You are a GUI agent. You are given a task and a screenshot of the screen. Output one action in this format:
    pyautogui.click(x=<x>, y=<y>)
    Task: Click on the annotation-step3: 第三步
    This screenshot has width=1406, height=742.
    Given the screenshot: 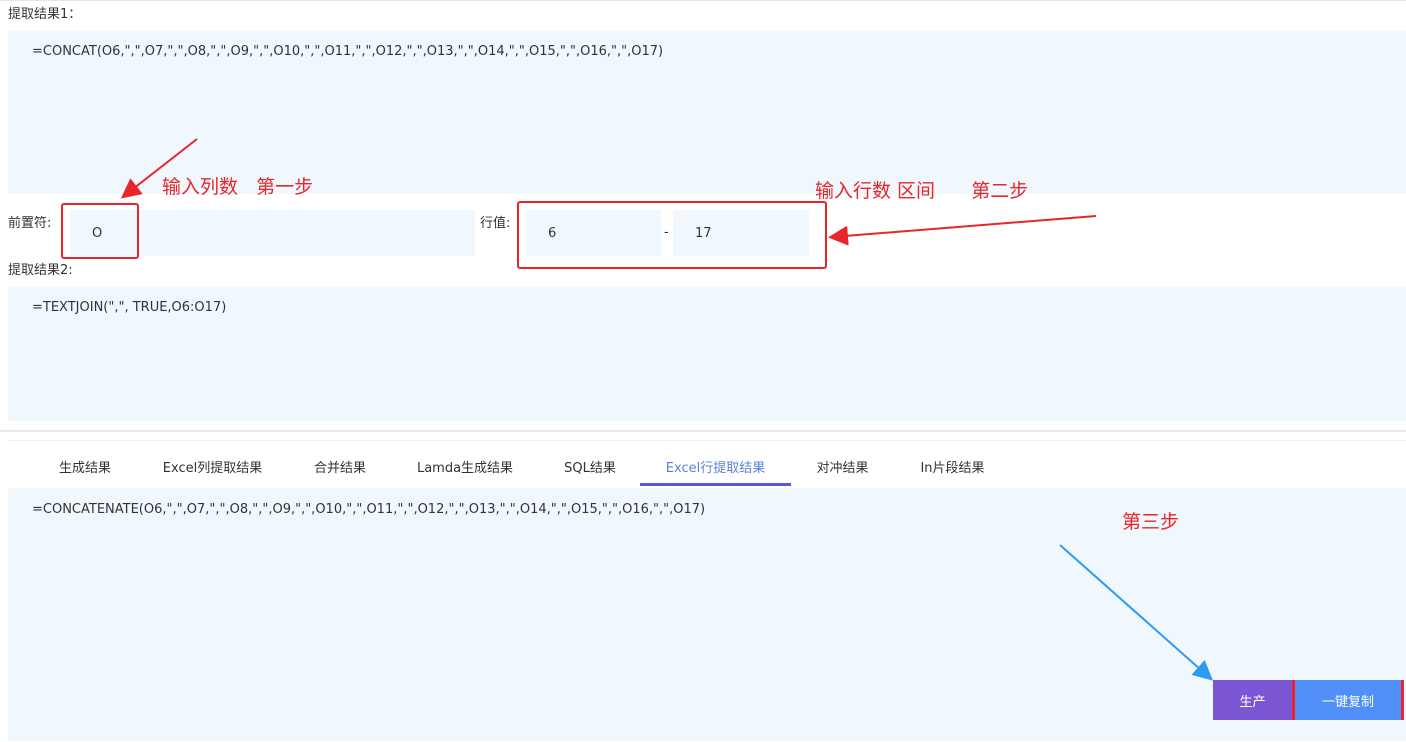 What is the action you would take?
    pyautogui.click(x=1151, y=522)
    